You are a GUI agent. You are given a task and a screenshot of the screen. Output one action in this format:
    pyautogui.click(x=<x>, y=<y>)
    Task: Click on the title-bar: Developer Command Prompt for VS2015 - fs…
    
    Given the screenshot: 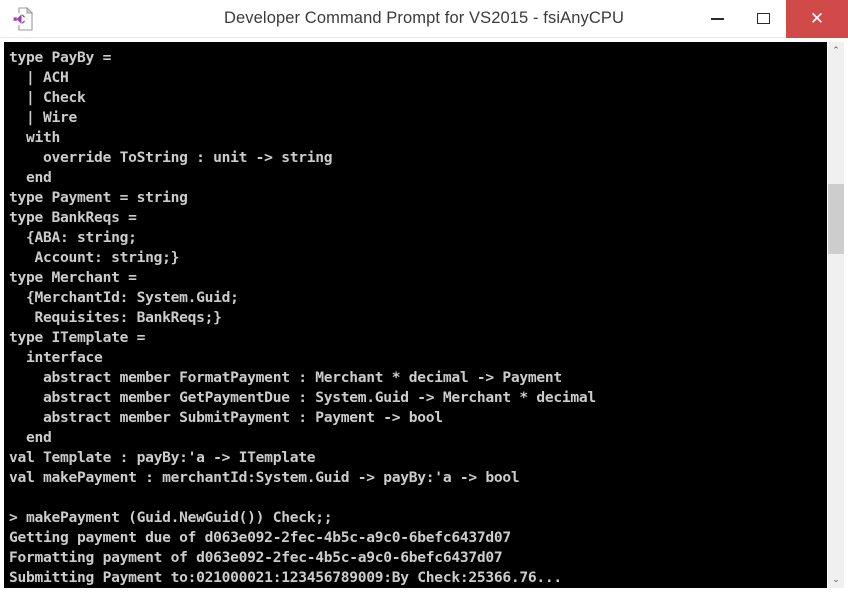 What is the action you would take?
    pyautogui.click(x=424, y=19)
    